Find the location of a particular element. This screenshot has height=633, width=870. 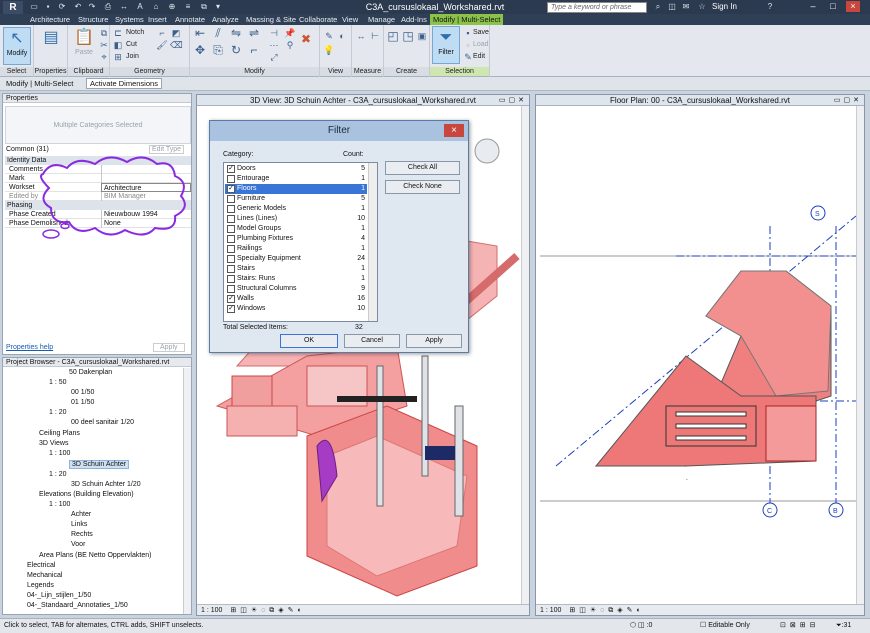

tree-item-selected: 3D Schuin Achter is located at coordinates (99, 464).